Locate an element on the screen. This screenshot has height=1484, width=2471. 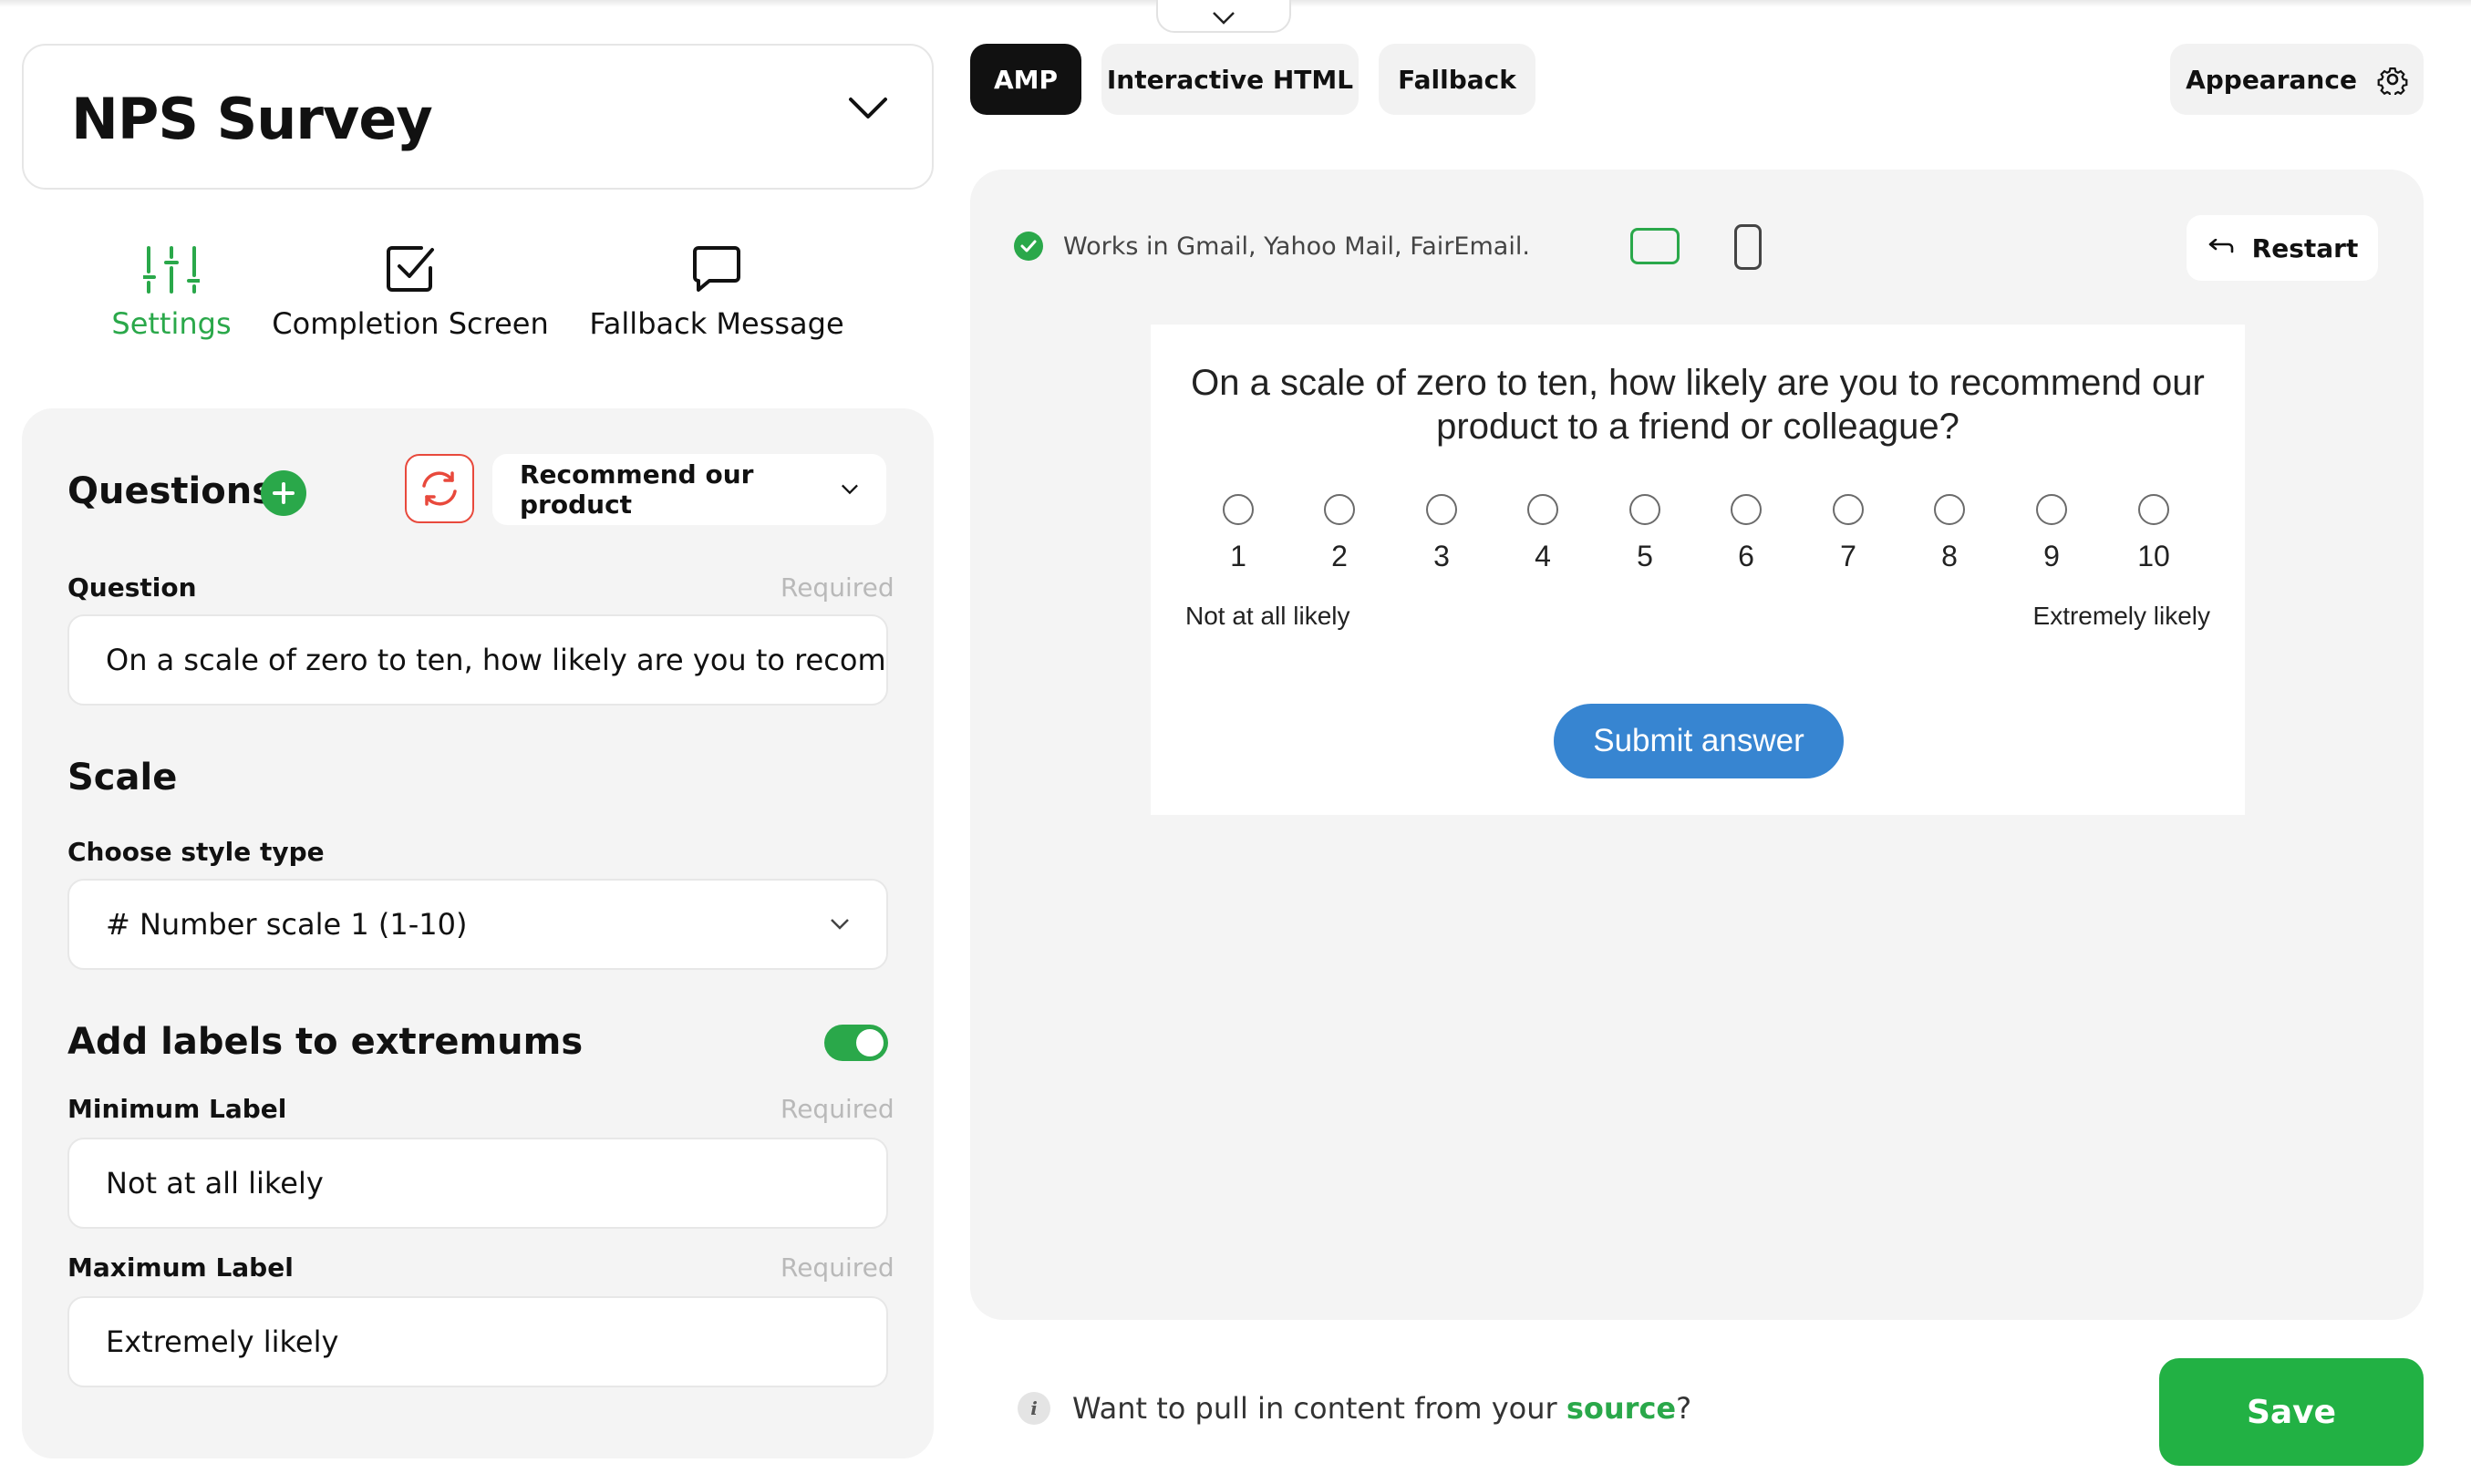
scale-option: 10 is located at coordinates (2154, 533).